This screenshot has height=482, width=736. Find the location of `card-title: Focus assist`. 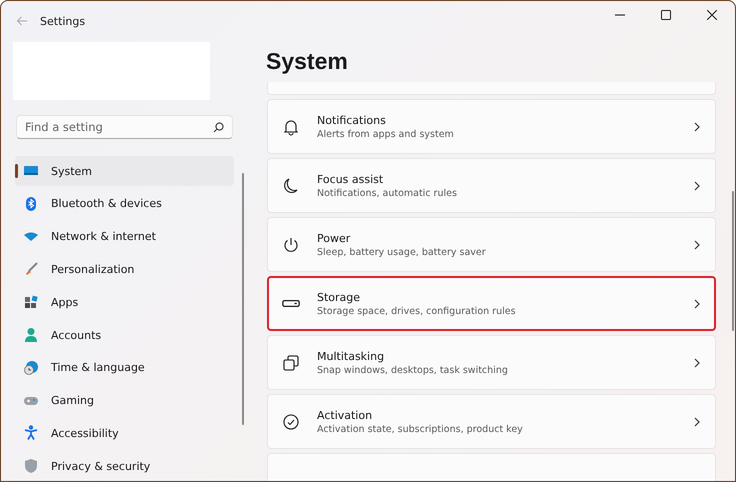

card-title: Focus assist is located at coordinates (350, 179).